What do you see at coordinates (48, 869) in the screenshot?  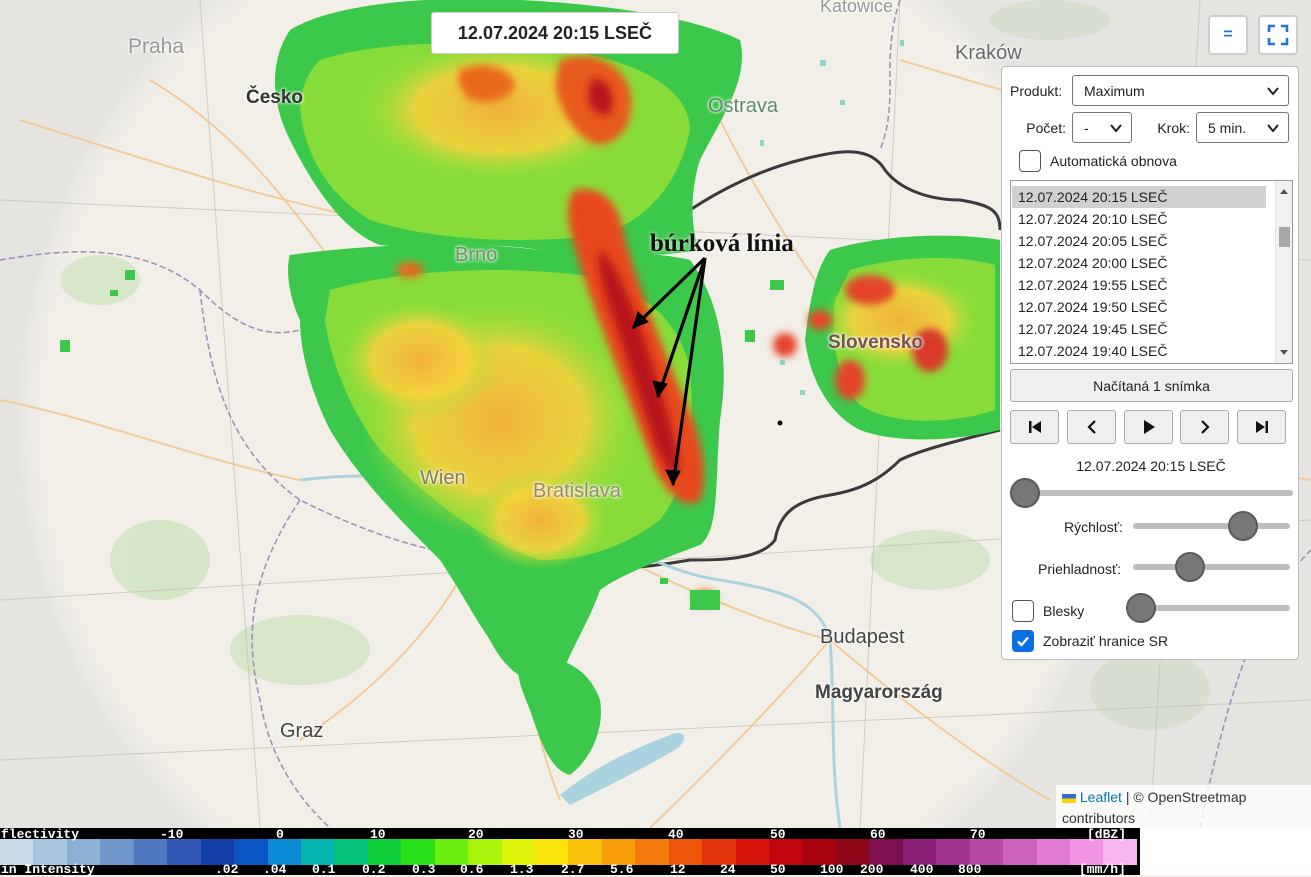 I see `intensity-label: in Intensity` at bounding box center [48, 869].